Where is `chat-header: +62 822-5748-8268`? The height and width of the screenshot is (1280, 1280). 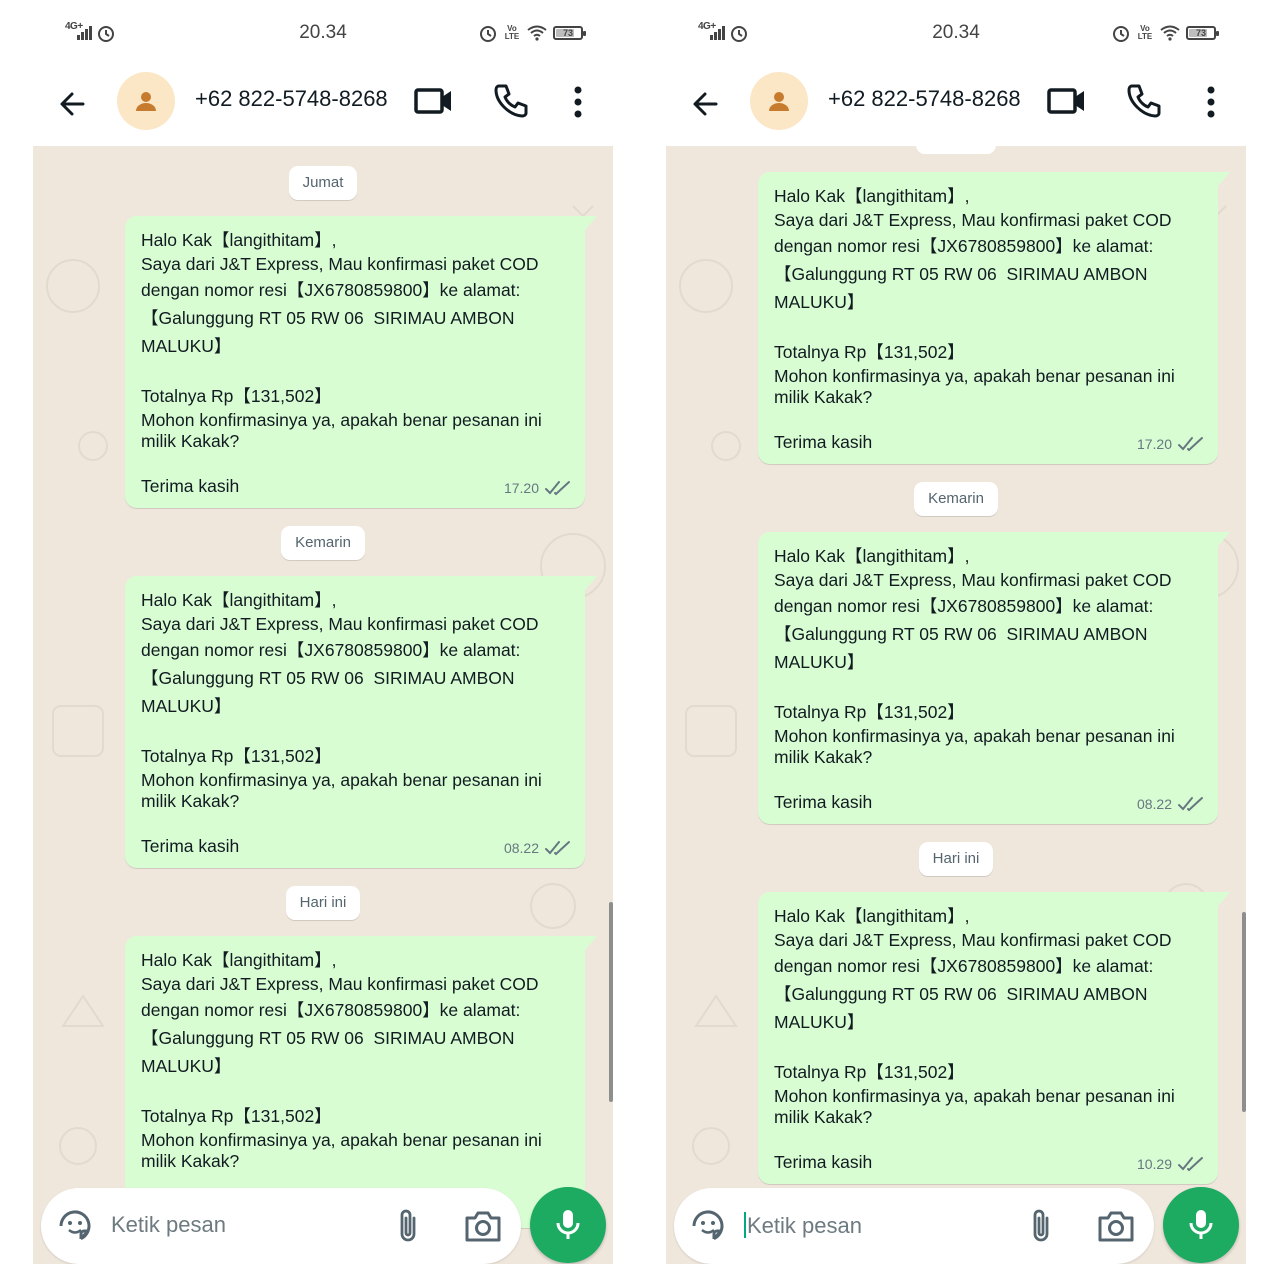
chat-header: +62 822-5748-8268 is located at coordinates (323, 106).